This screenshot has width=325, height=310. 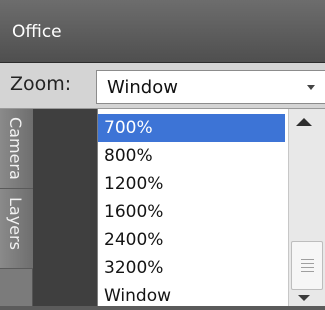 I want to click on tab-camera: Camera, so click(x=16, y=149).